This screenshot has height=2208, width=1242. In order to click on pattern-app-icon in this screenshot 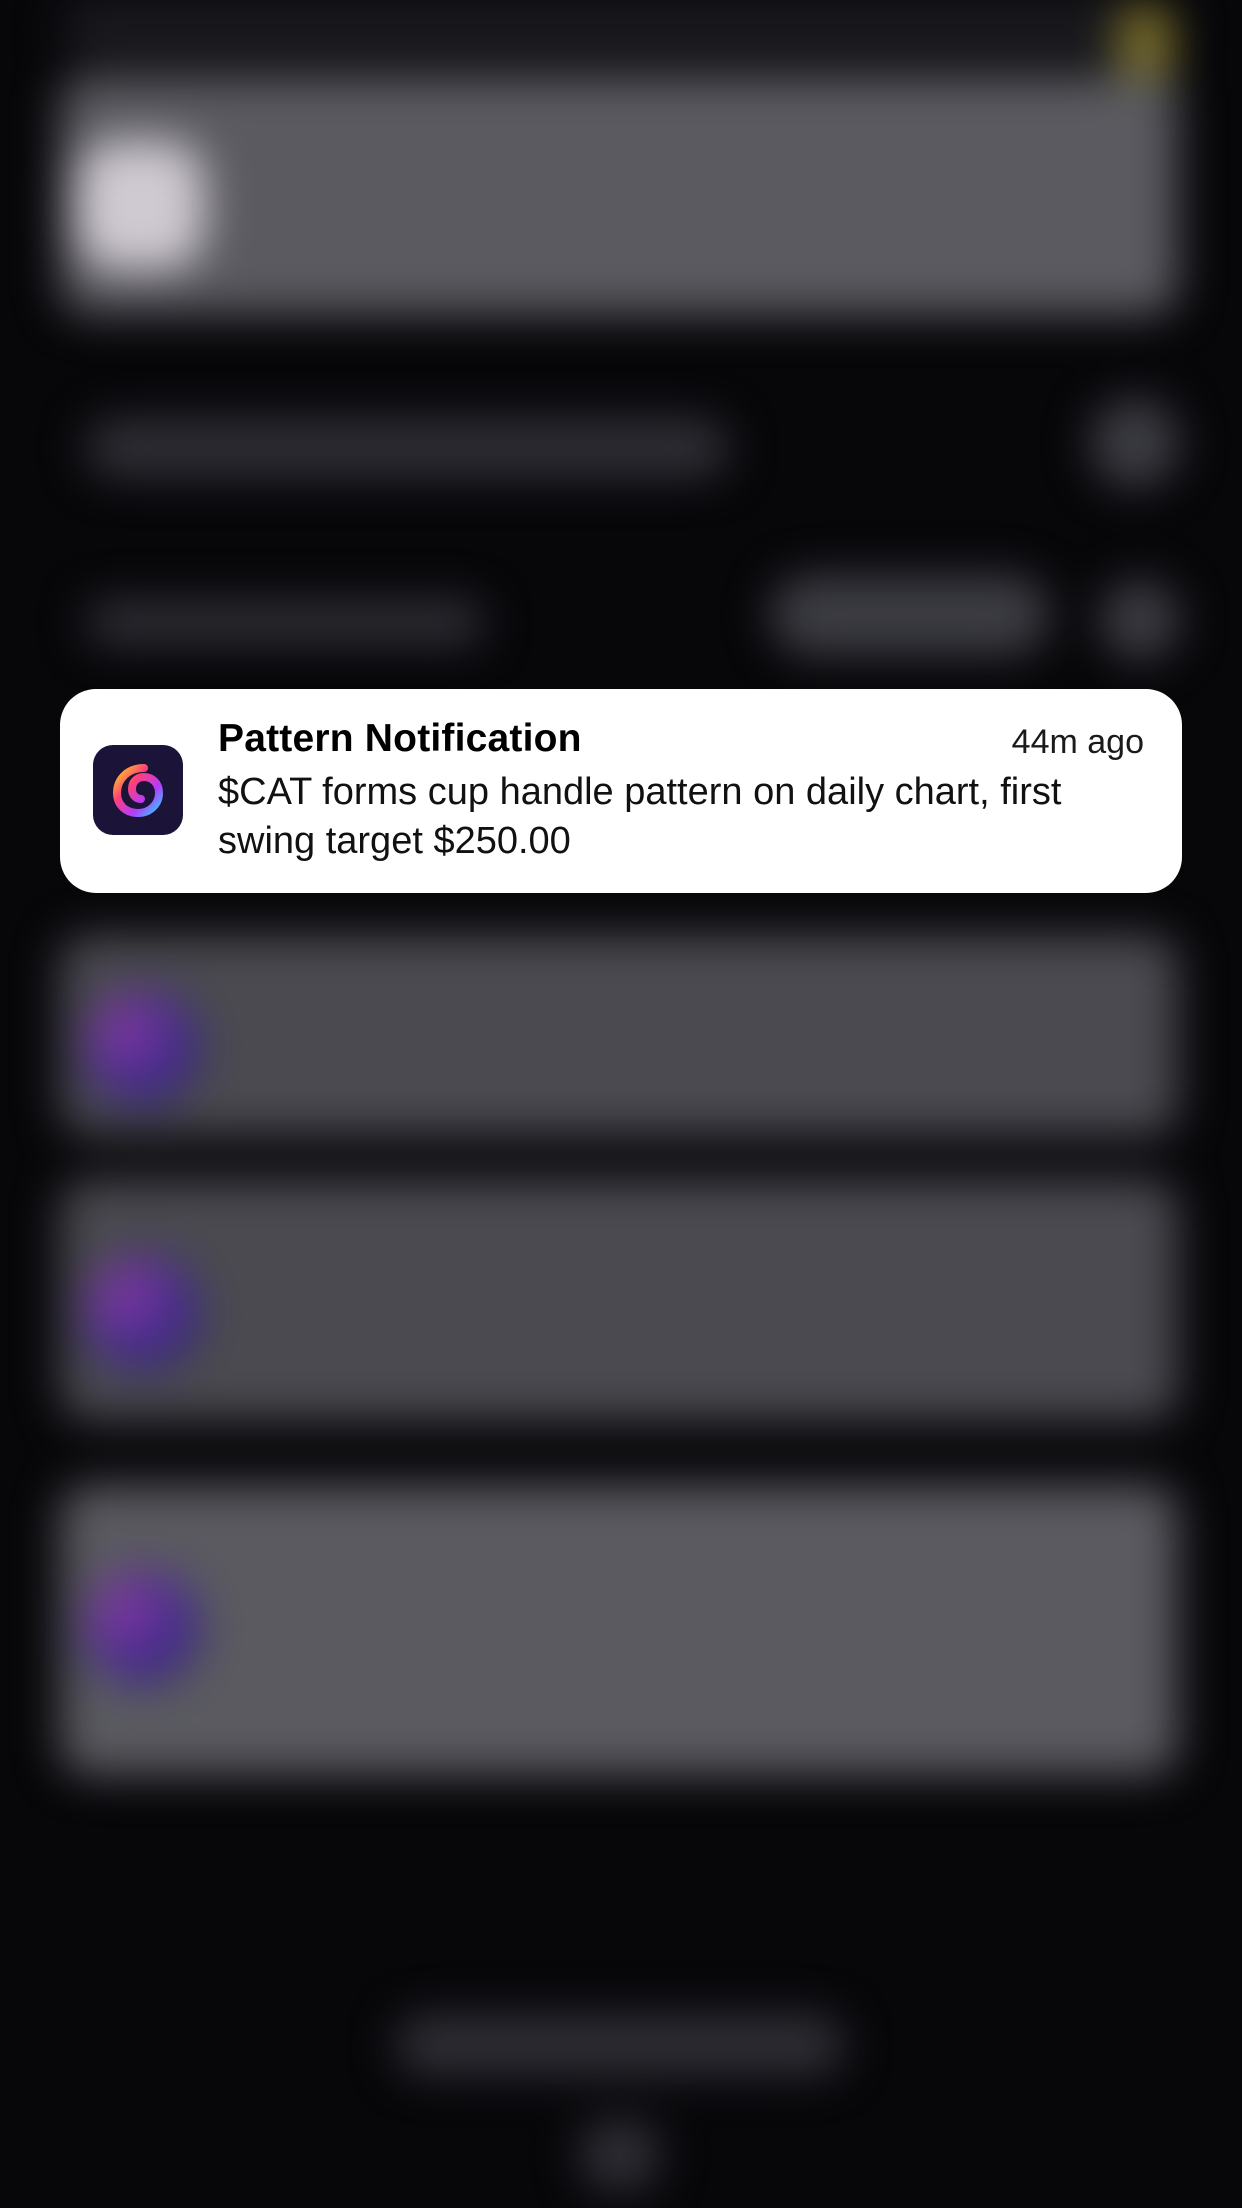, I will do `click(138, 790)`.